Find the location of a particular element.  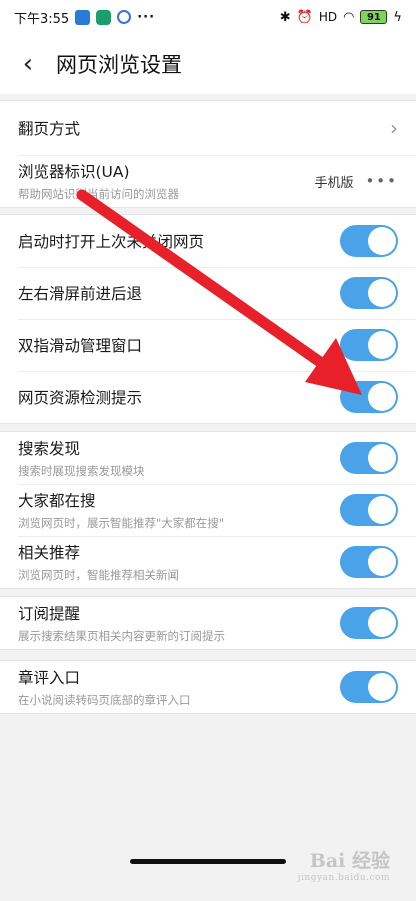

home-indicator is located at coordinates (208, 861).